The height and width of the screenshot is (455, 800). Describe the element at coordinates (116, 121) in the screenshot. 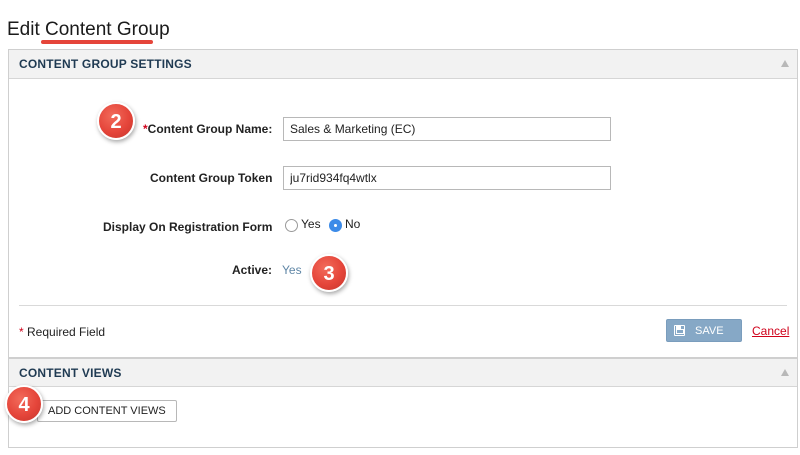

I see `callout-badge-2: 2` at that location.